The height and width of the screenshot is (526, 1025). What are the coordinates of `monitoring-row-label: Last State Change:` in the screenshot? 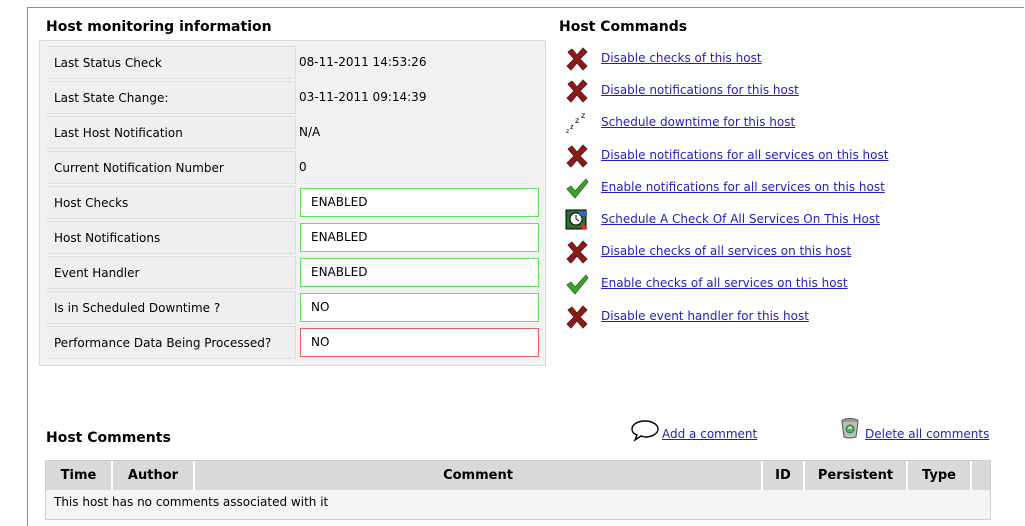 It's located at (171, 97).